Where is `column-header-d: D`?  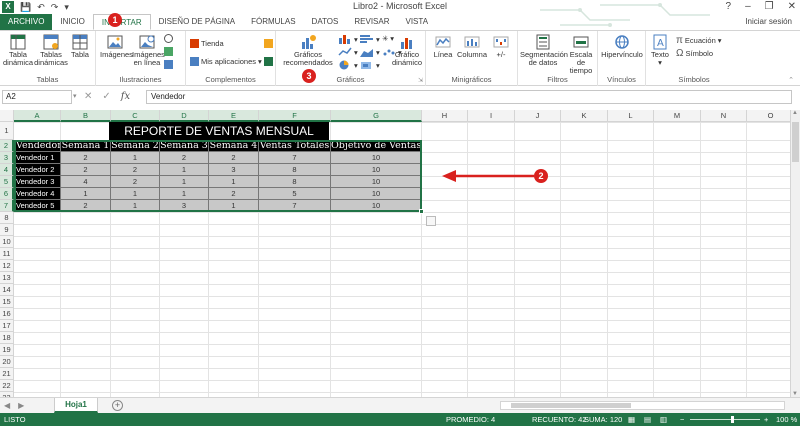 column-header-d: D is located at coordinates (184, 116).